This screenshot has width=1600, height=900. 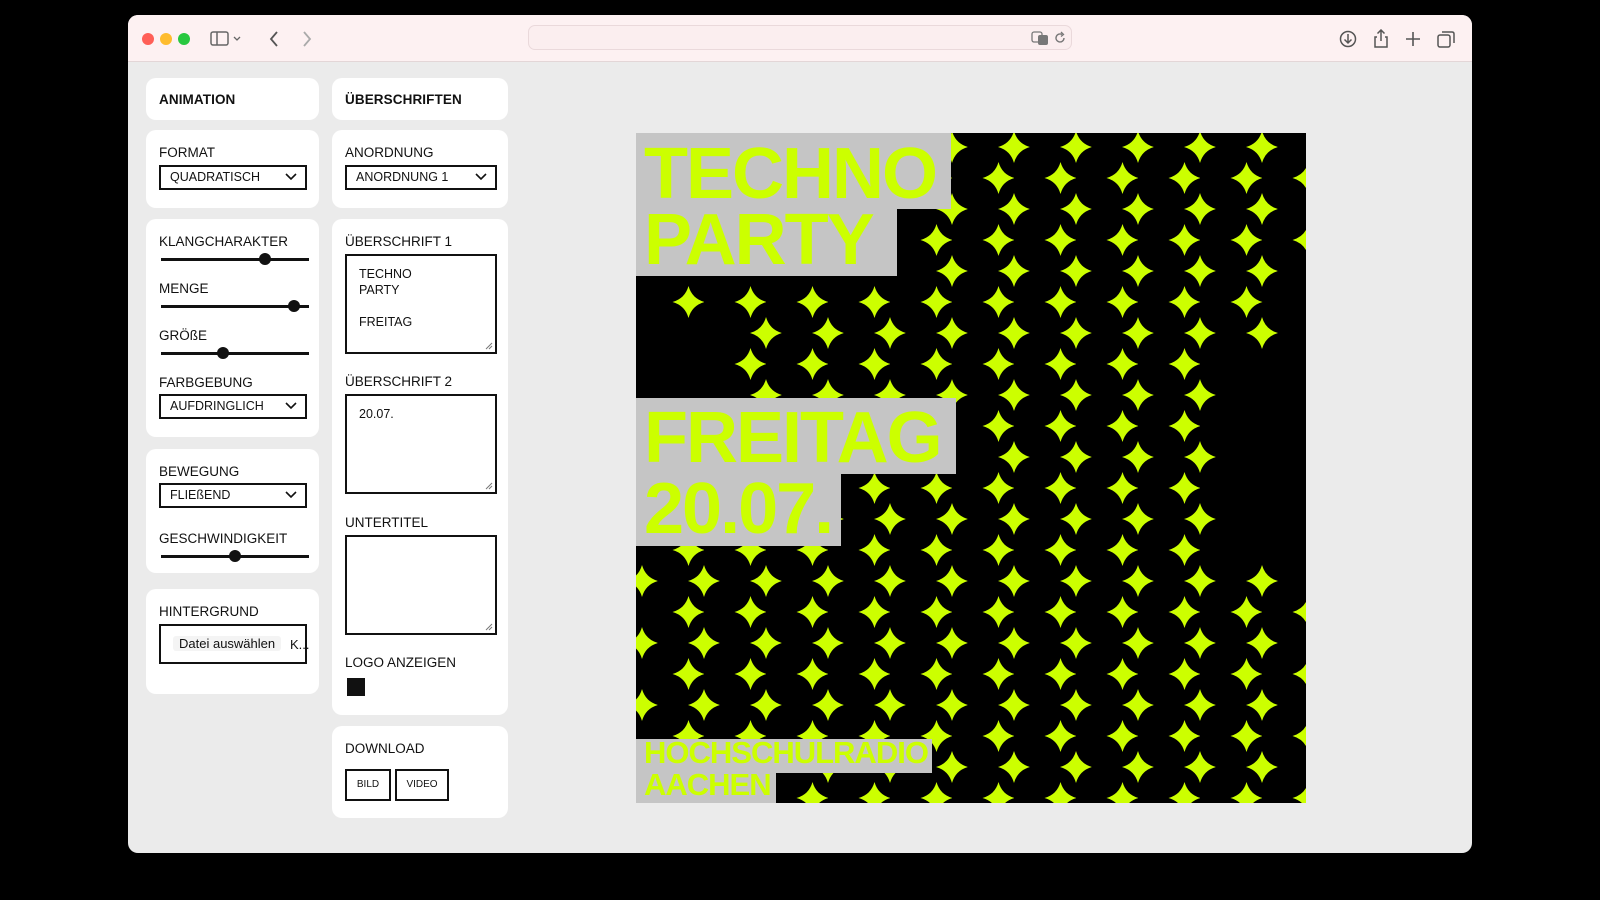 What do you see at coordinates (233, 177) in the screenshot?
I see `format-select: QUADRATISCH` at bounding box center [233, 177].